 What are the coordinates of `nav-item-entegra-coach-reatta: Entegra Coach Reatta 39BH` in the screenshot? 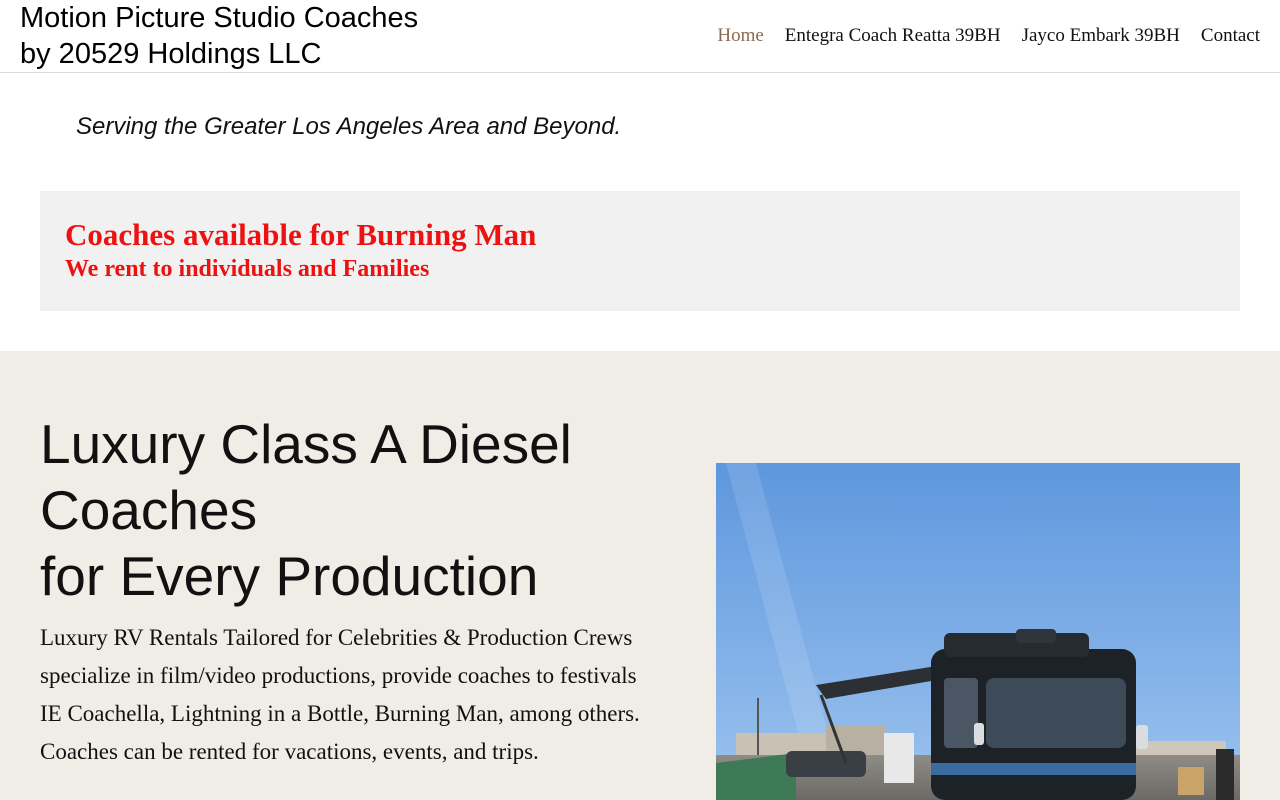 It's located at (893, 36).